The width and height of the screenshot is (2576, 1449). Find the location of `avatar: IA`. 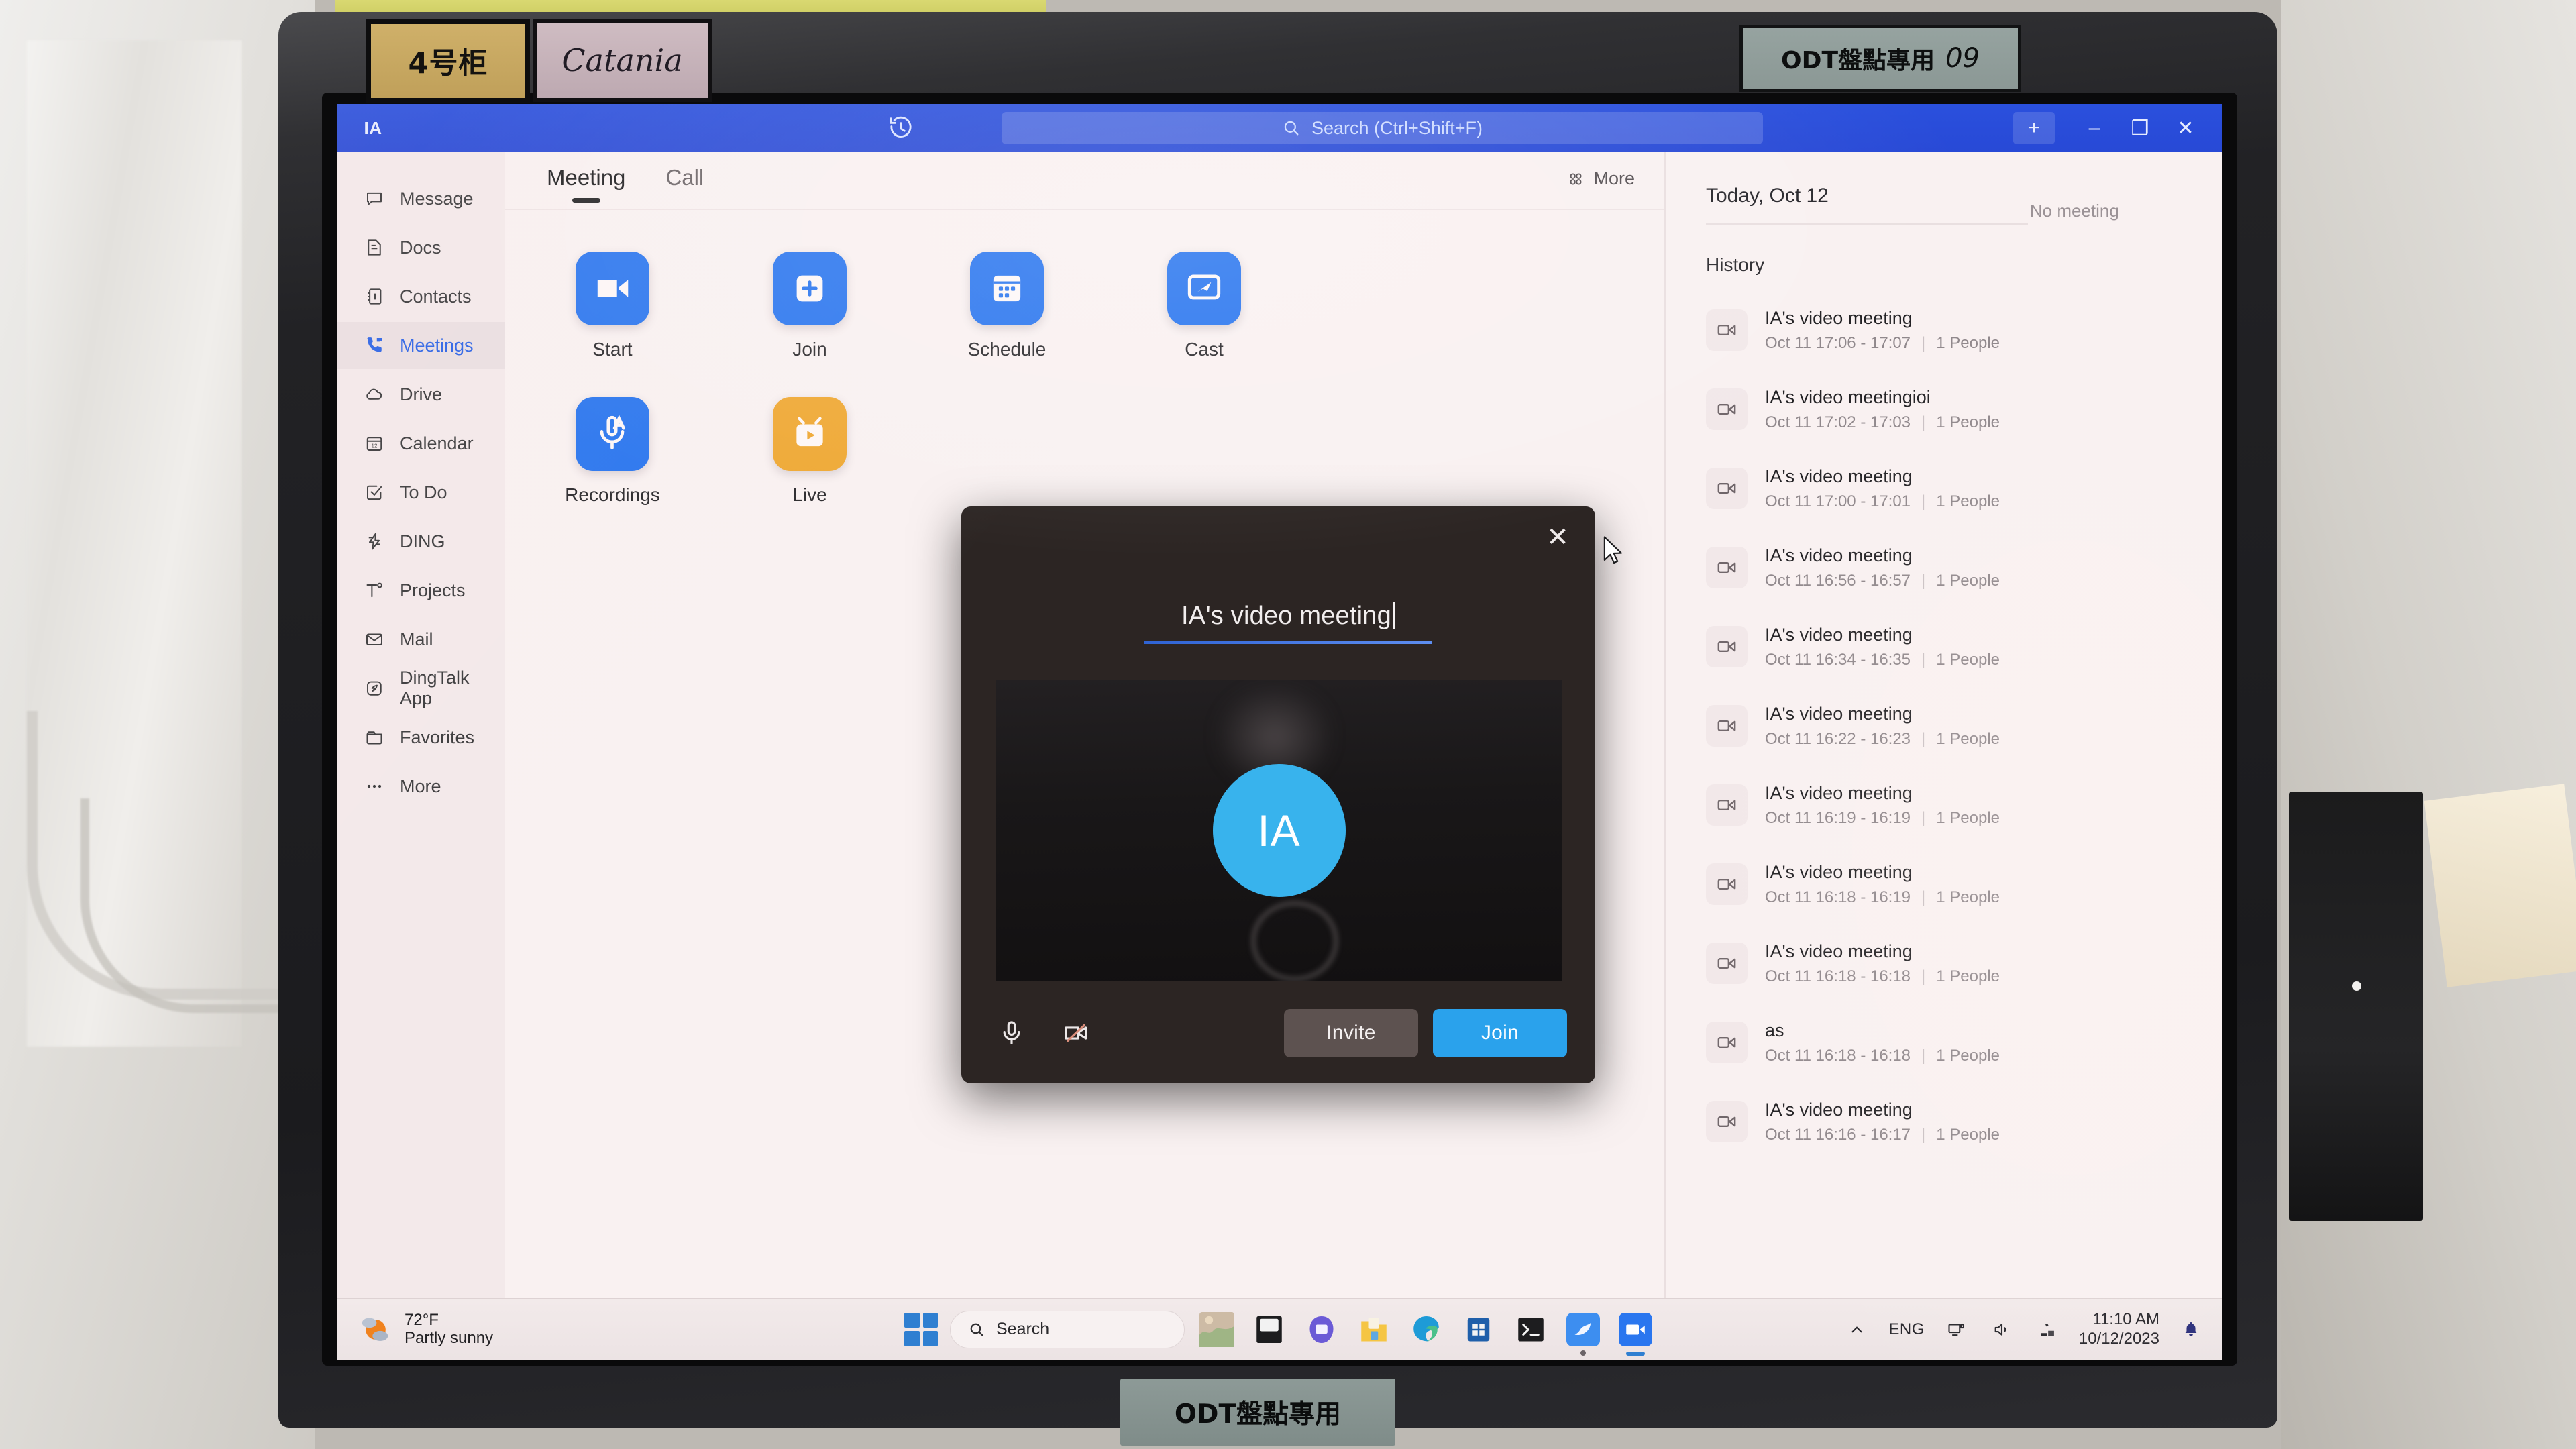

avatar: IA is located at coordinates (1279, 830).